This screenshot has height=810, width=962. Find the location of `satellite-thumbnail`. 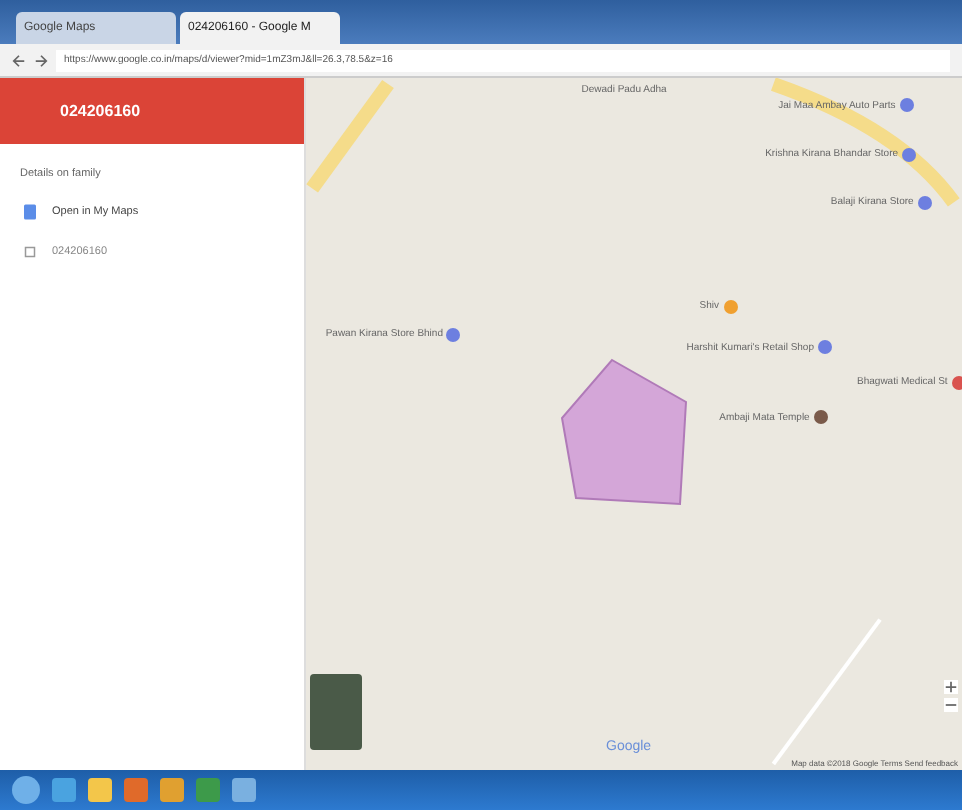

satellite-thumbnail is located at coordinates (336, 712).